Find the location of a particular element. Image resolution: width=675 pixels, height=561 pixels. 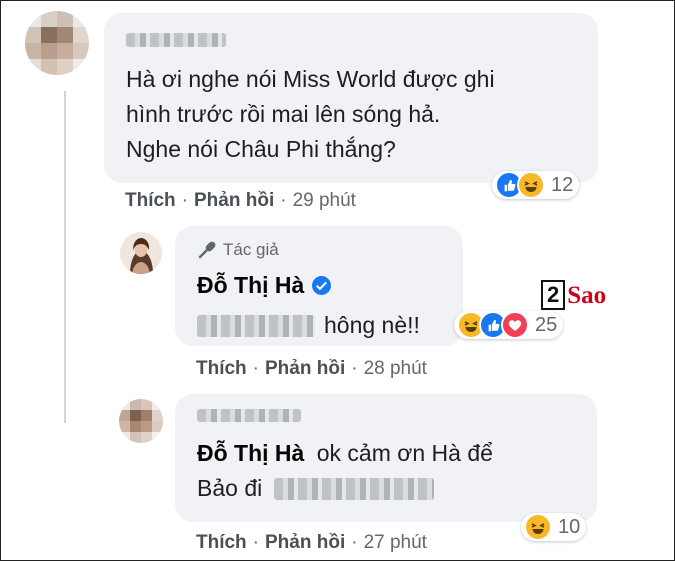

comment-actions: Thích · Phản hồi · 29 phút is located at coordinates (240, 201).